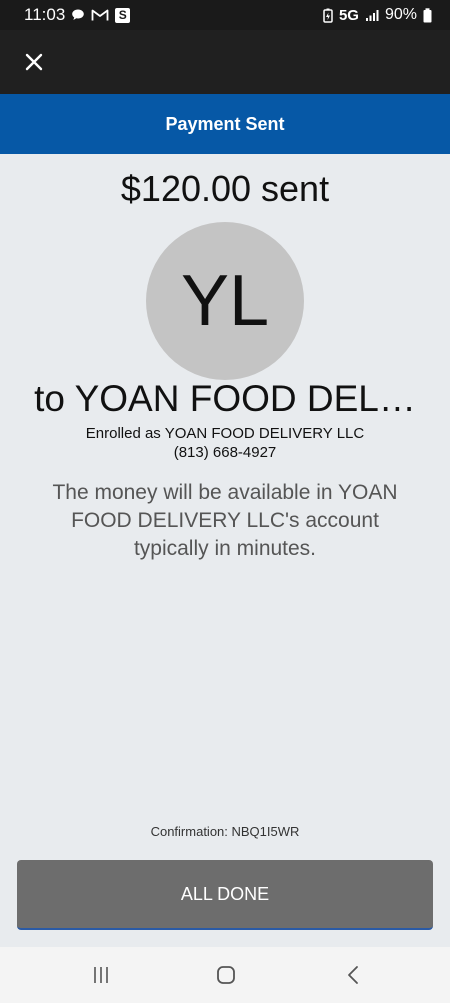  What do you see at coordinates (328, 15) in the screenshot?
I see `battery-saver-icon` at bounding box center [328, 15].